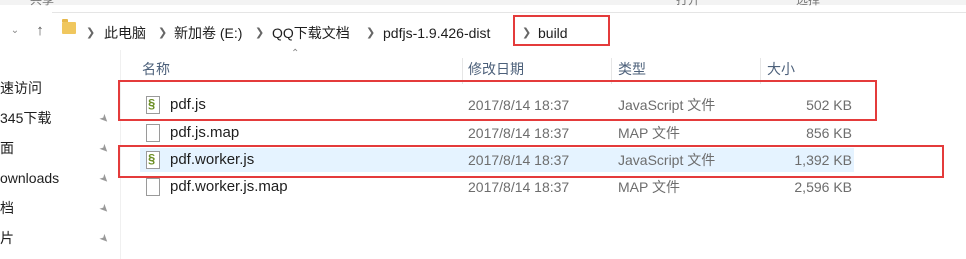  I want to click on file-name: pdf.js.map, so click(205, 132).